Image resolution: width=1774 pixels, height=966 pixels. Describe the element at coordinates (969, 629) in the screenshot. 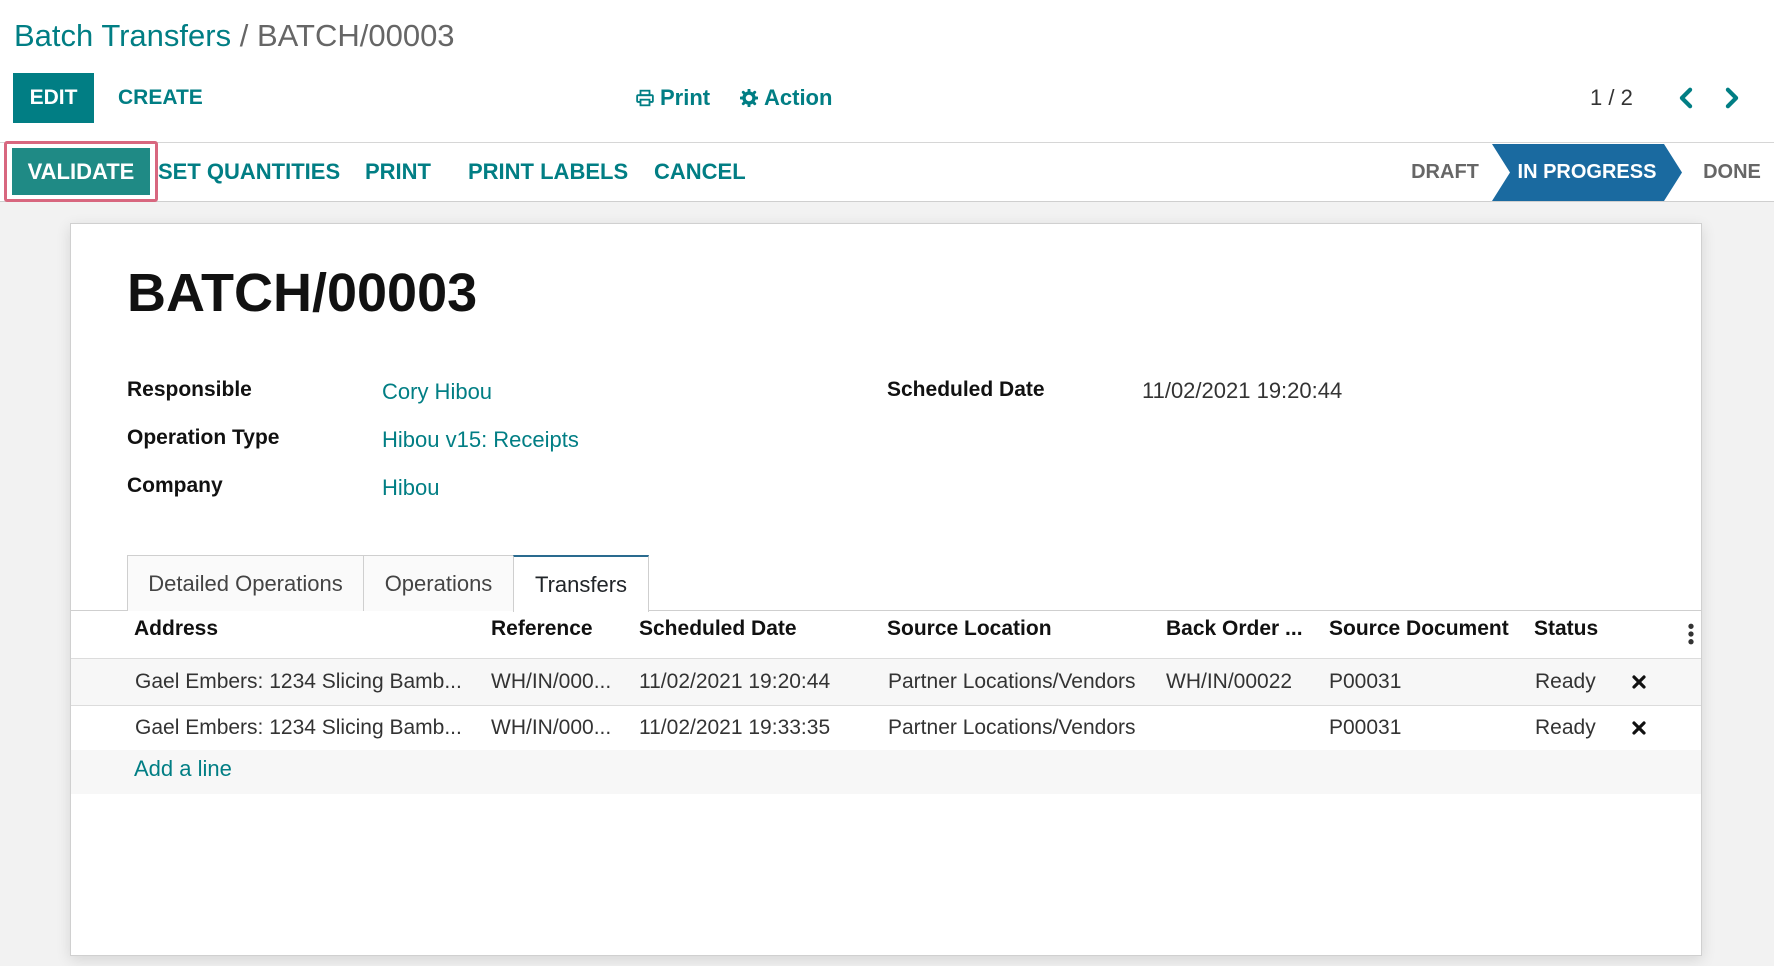

I see `column-header-source-location: Source Location` at that location.